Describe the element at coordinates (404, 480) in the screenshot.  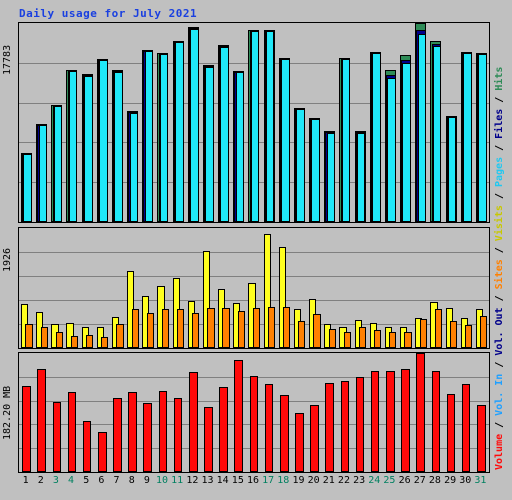
I see `x-axis-label-day-26: 26` at that location.